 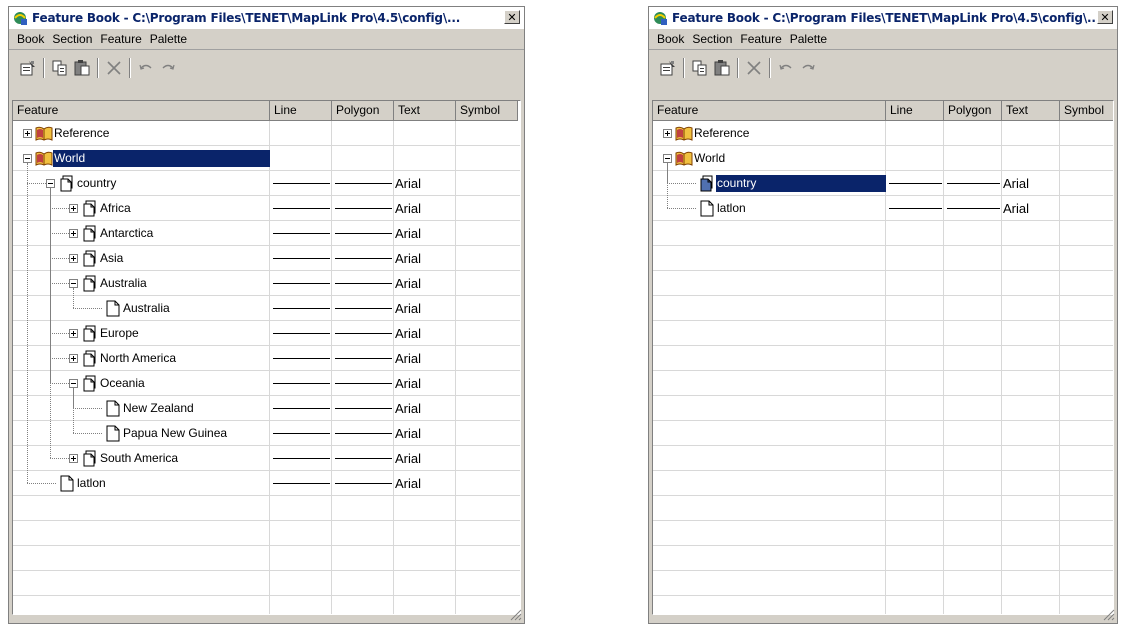 I want to click on tree-row: New Zealand Arial, so click(x=266, y=408).